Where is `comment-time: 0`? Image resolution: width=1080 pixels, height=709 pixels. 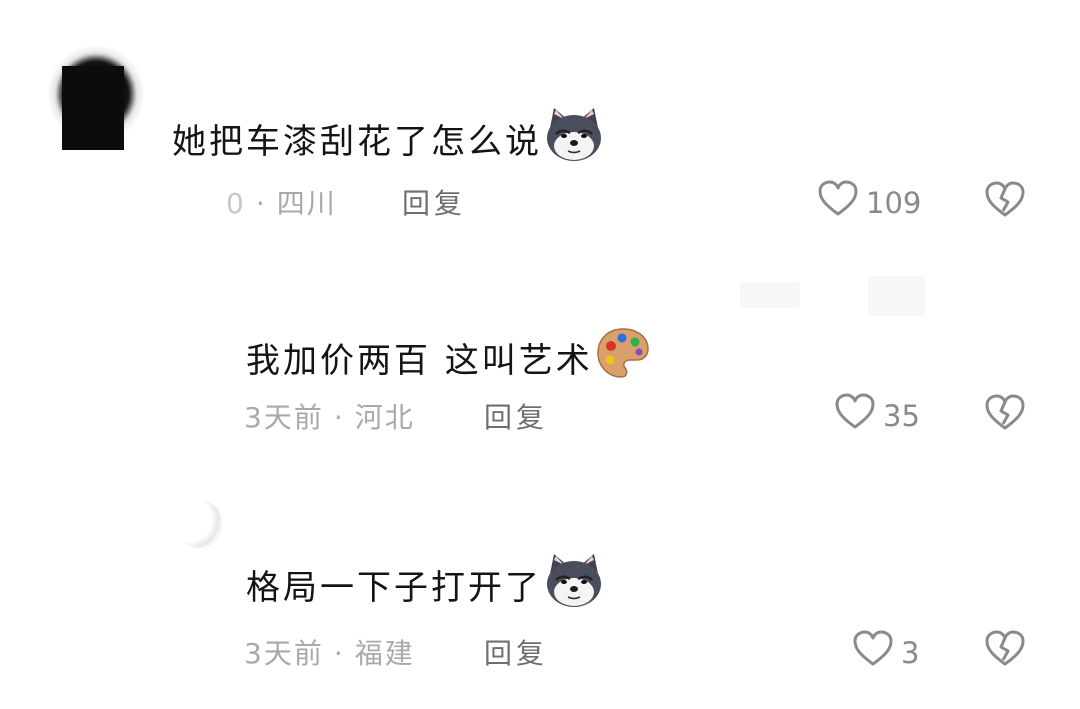
comment-time: 0 is located at coordinates (236, 203).